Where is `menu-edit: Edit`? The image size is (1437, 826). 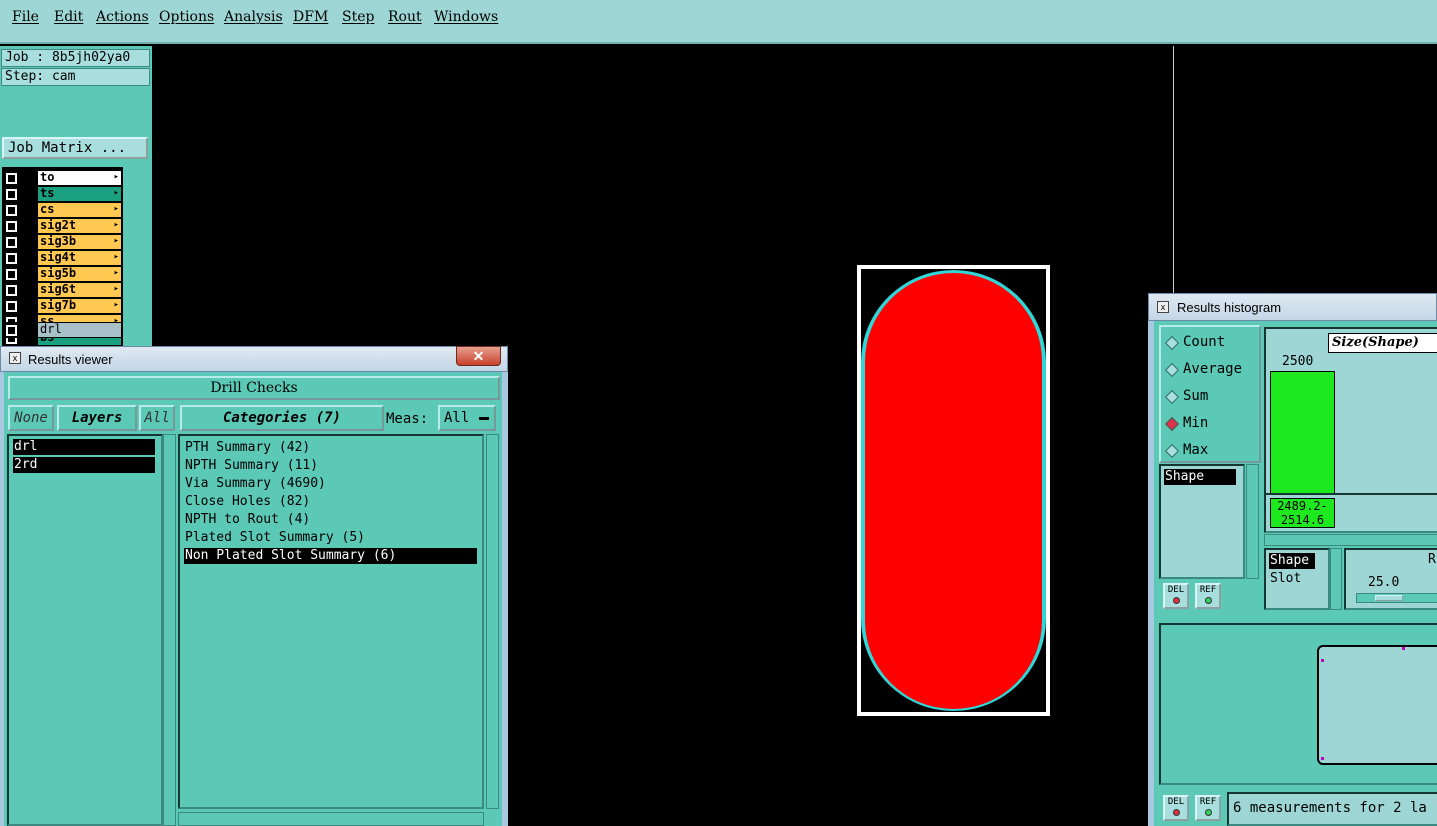 menu-edit: Edit is located at coordinates (68, 17).